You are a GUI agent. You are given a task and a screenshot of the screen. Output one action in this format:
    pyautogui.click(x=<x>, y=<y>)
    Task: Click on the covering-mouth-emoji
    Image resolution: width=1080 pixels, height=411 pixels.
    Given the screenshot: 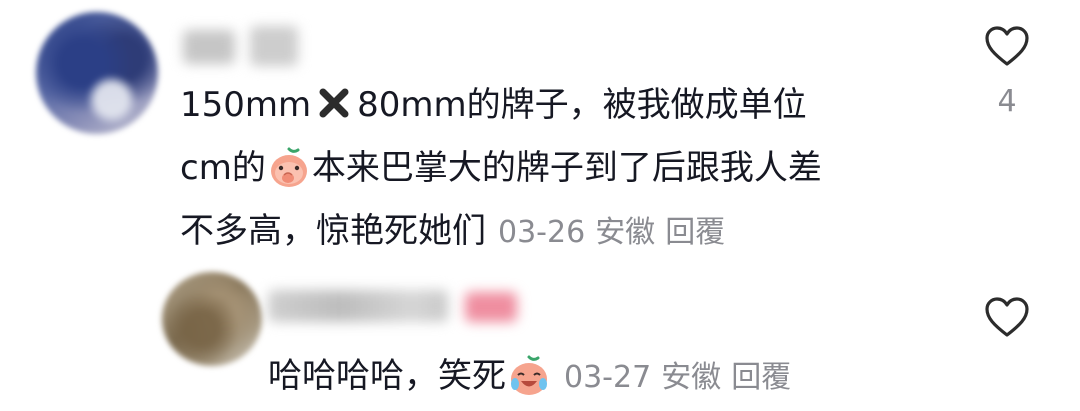 What is the action you would take?
    pyautogui.click(x=288, y=167)
    